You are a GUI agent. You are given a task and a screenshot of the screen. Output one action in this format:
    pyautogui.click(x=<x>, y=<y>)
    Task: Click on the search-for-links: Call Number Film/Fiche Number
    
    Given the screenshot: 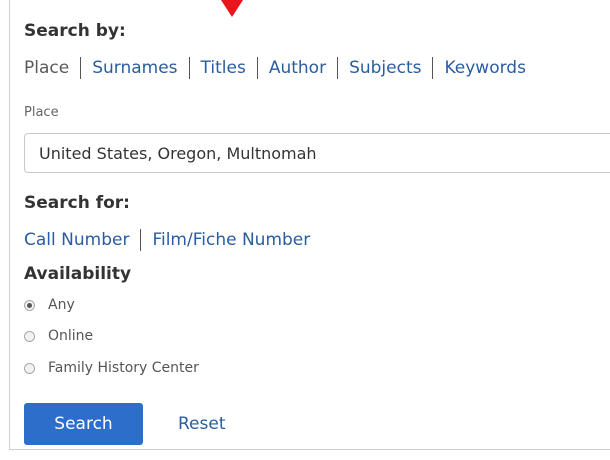 What is the action you would take?
    pyautogui.click(x=167, y=240)
    